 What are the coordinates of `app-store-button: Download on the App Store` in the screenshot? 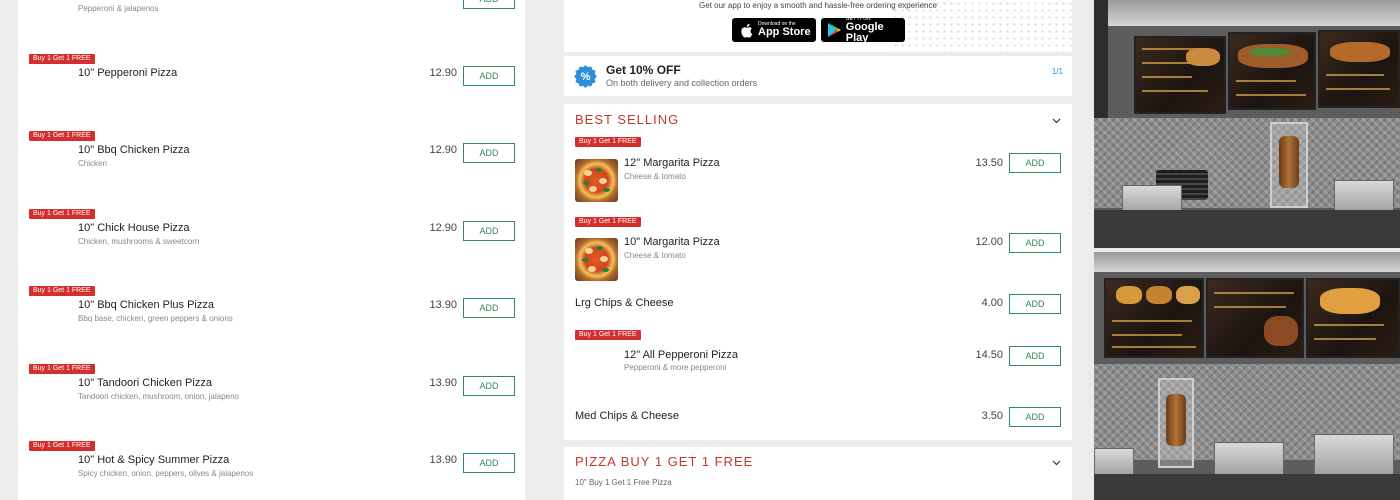 It's located at (774, 30).